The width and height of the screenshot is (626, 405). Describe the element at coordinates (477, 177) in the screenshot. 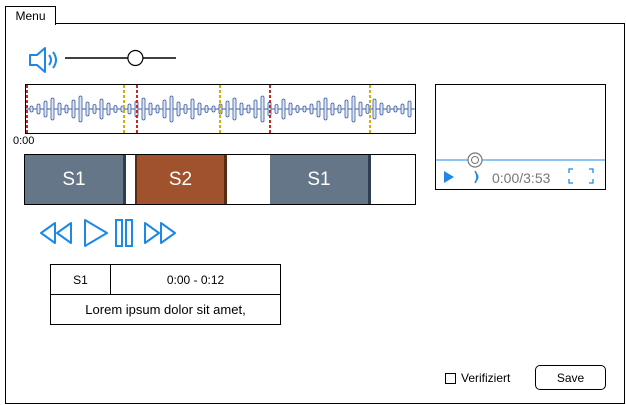

I see `video-volume-icon` at that location.